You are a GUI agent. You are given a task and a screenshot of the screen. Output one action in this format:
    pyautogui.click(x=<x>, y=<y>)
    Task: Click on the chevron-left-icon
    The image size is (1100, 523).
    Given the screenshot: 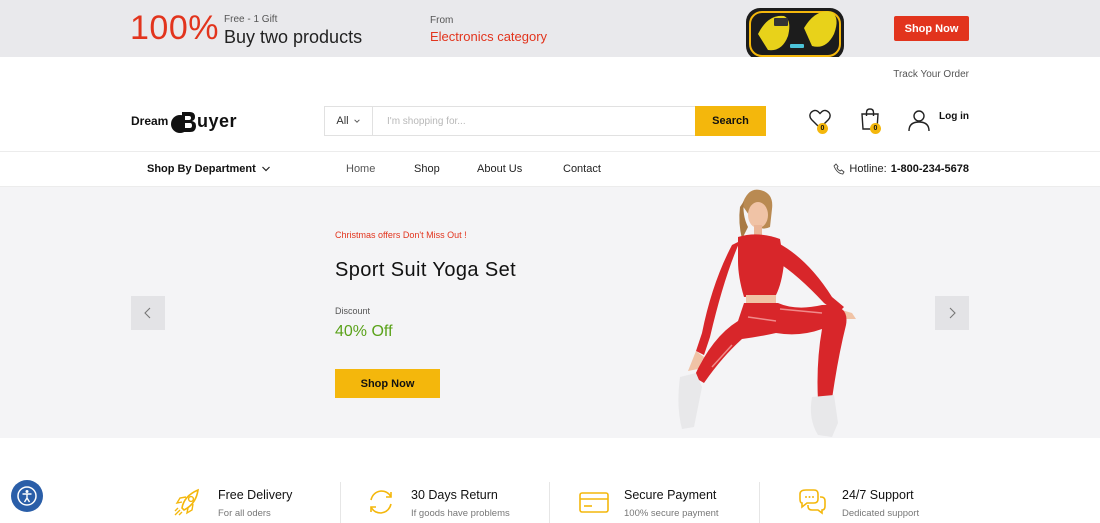 What is the action you would take?
    pyautogui.click(x=147, y=313)
    